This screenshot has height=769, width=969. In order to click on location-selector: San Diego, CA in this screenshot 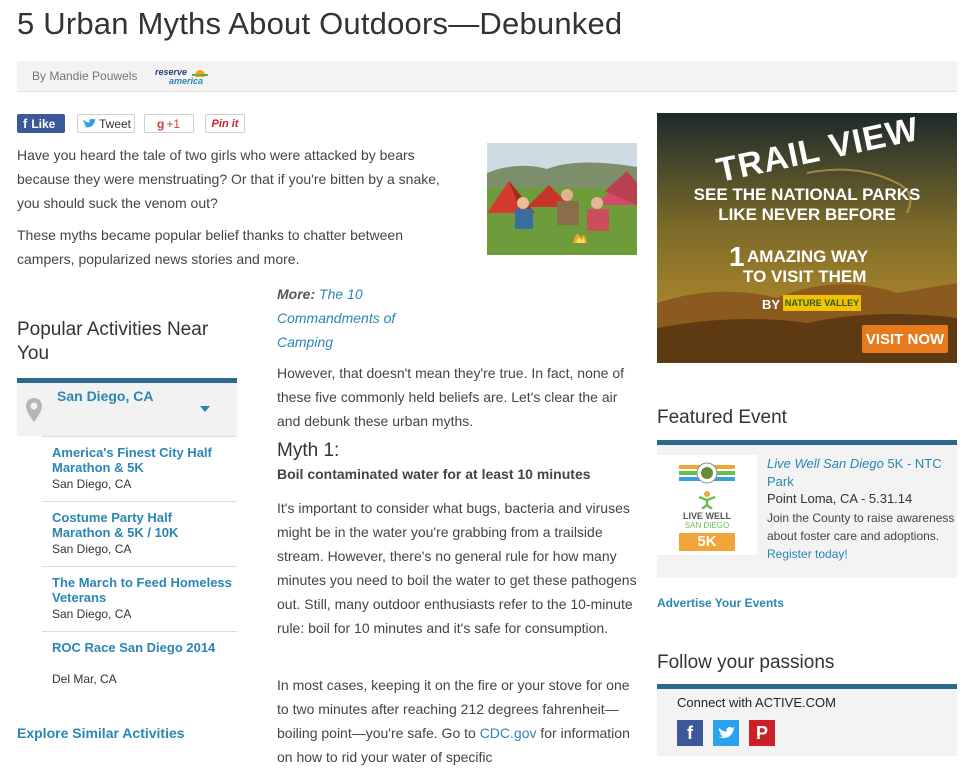, I will do `click(127, 409)`.